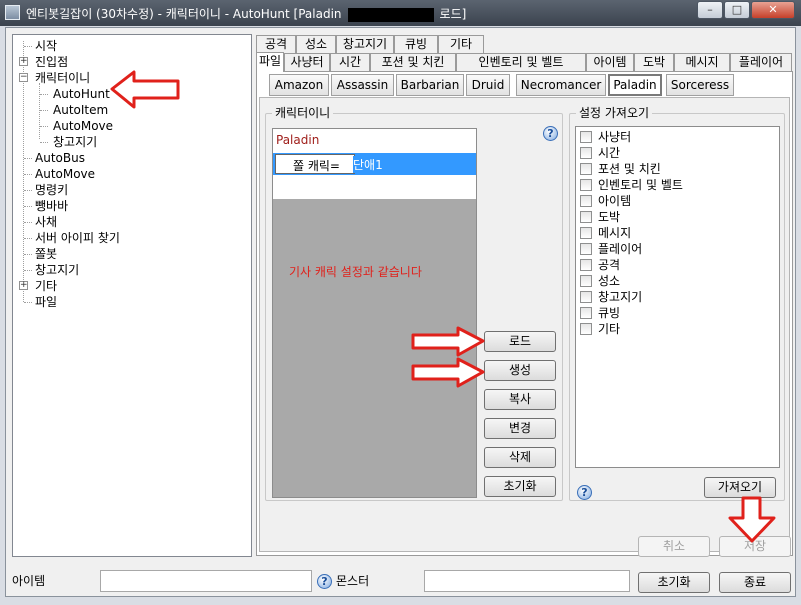 The height and width of the screenshot is (605, 801). What do you see at coordinates (710, 10) in the screenshot?
I see `minimize-button: –` at bounding box center [710, 10].